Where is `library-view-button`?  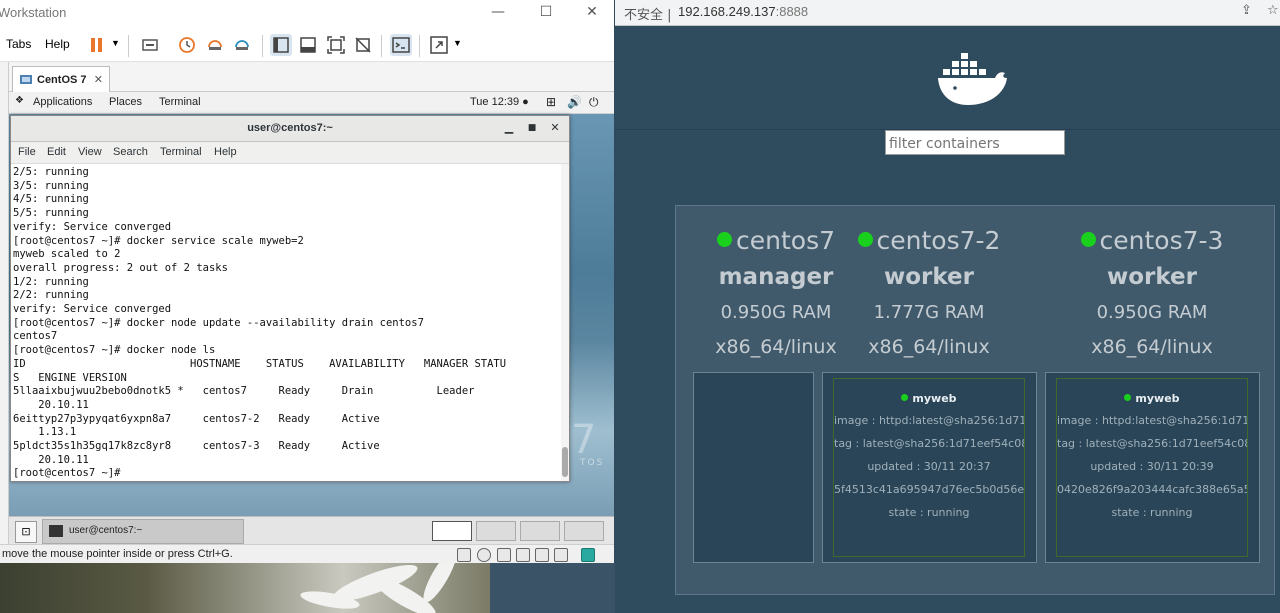 library-view-button is located at coordinates (281, 45).